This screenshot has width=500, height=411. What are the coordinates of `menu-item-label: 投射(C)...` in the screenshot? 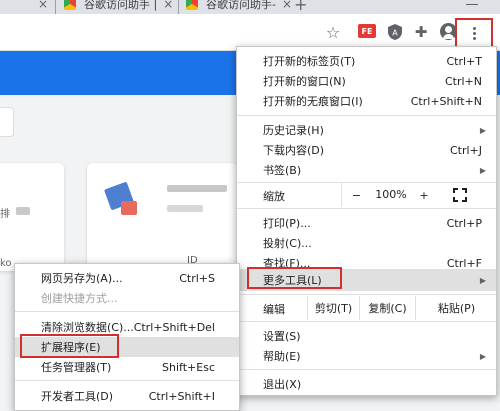 It's located at (287, 243).